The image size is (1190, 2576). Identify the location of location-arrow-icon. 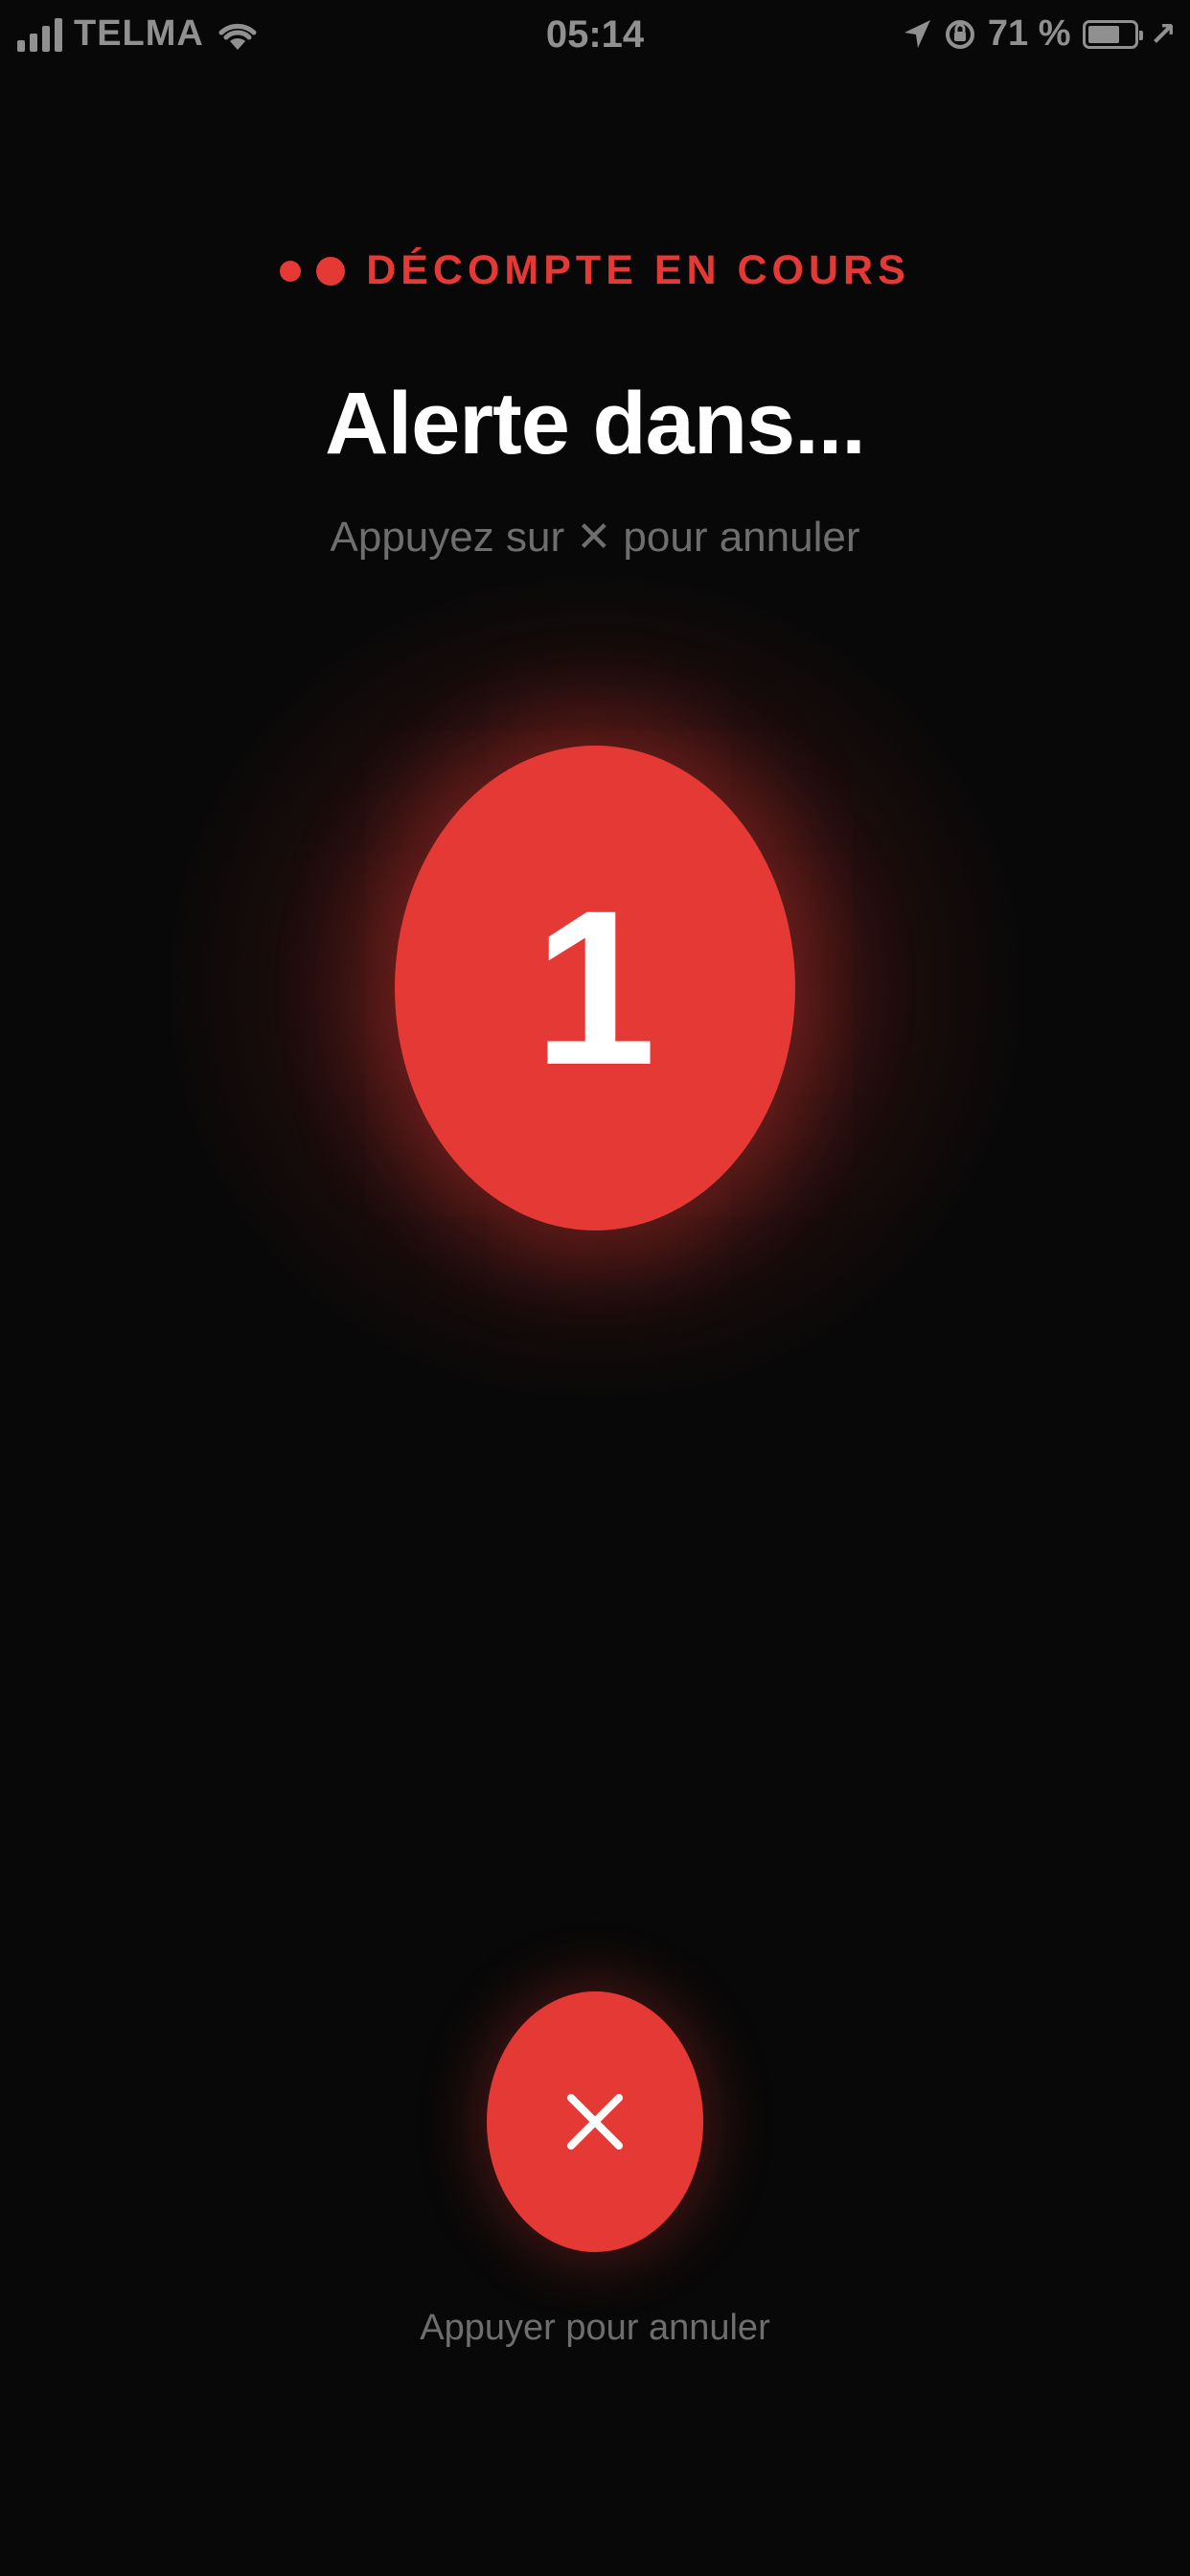
(917, 34).